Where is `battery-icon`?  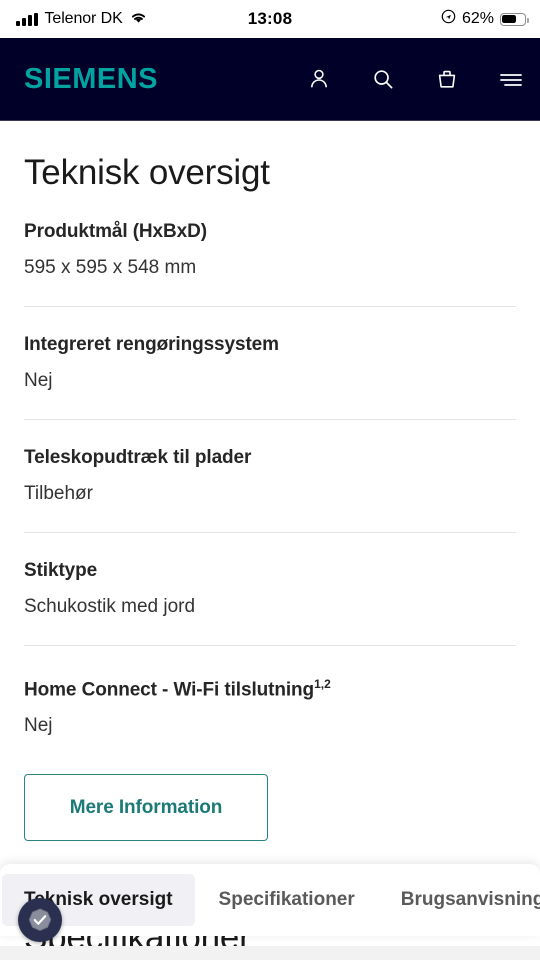 battery-icon is located at coordinates (514, 19).